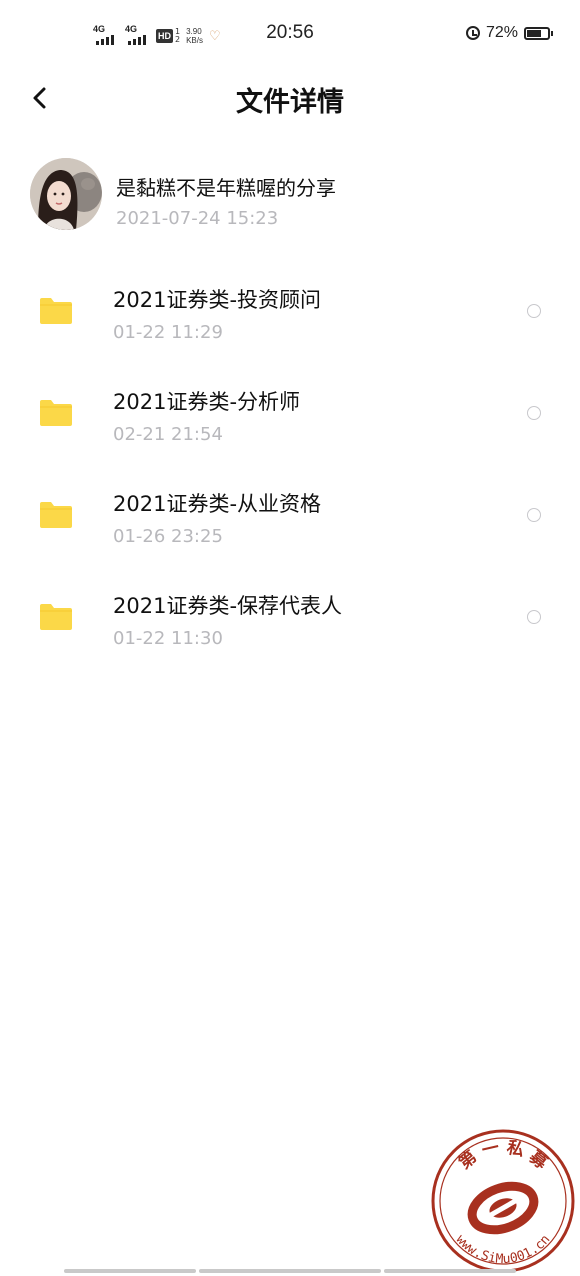  Describe the element at coordinates (290, 619) in the screenshot. I see `list-item: 2021证券类-保荐代表人 01-22 11:30` at that location.